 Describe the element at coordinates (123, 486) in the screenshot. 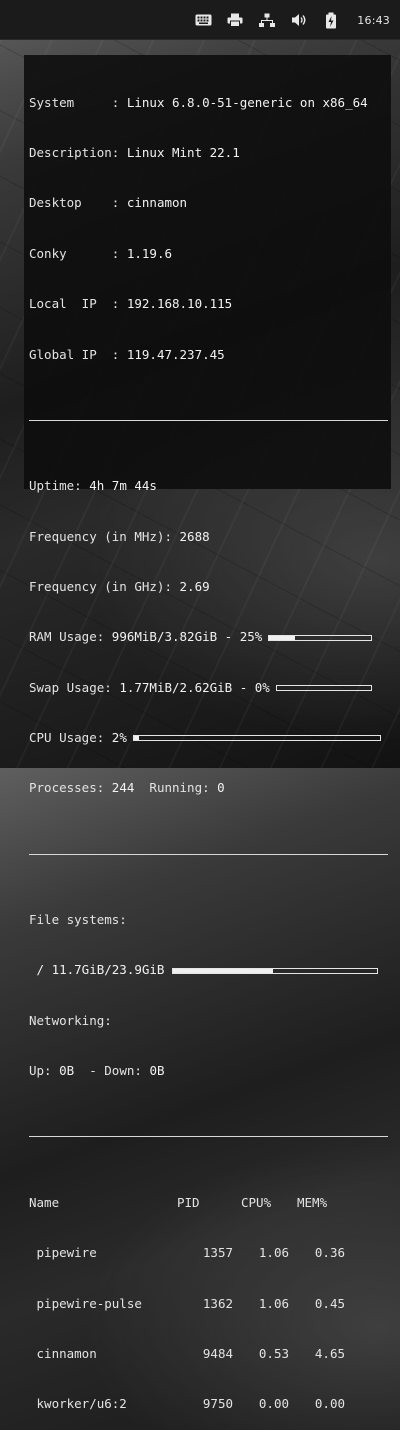

I see `uptime-value: 4h 7m 44s` at that location.